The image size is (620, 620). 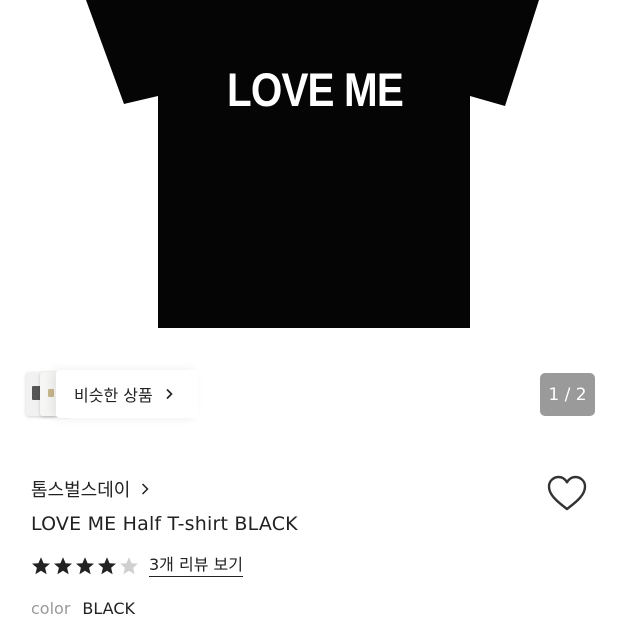 I want to click on tshirt-print-text: LOVE ME, so click(x=315, y=89).